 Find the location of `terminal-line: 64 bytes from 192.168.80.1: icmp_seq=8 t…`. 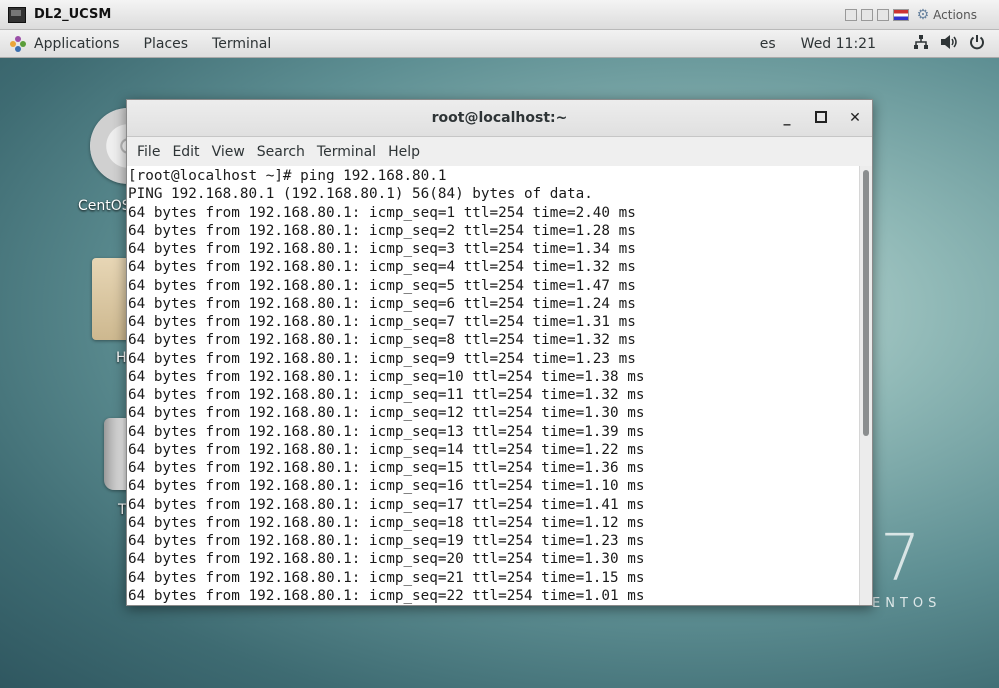

terminal-line: 64 bytes from 192.168.80.1: icmp_seq=8 t… is located at coordinates (382, 340).